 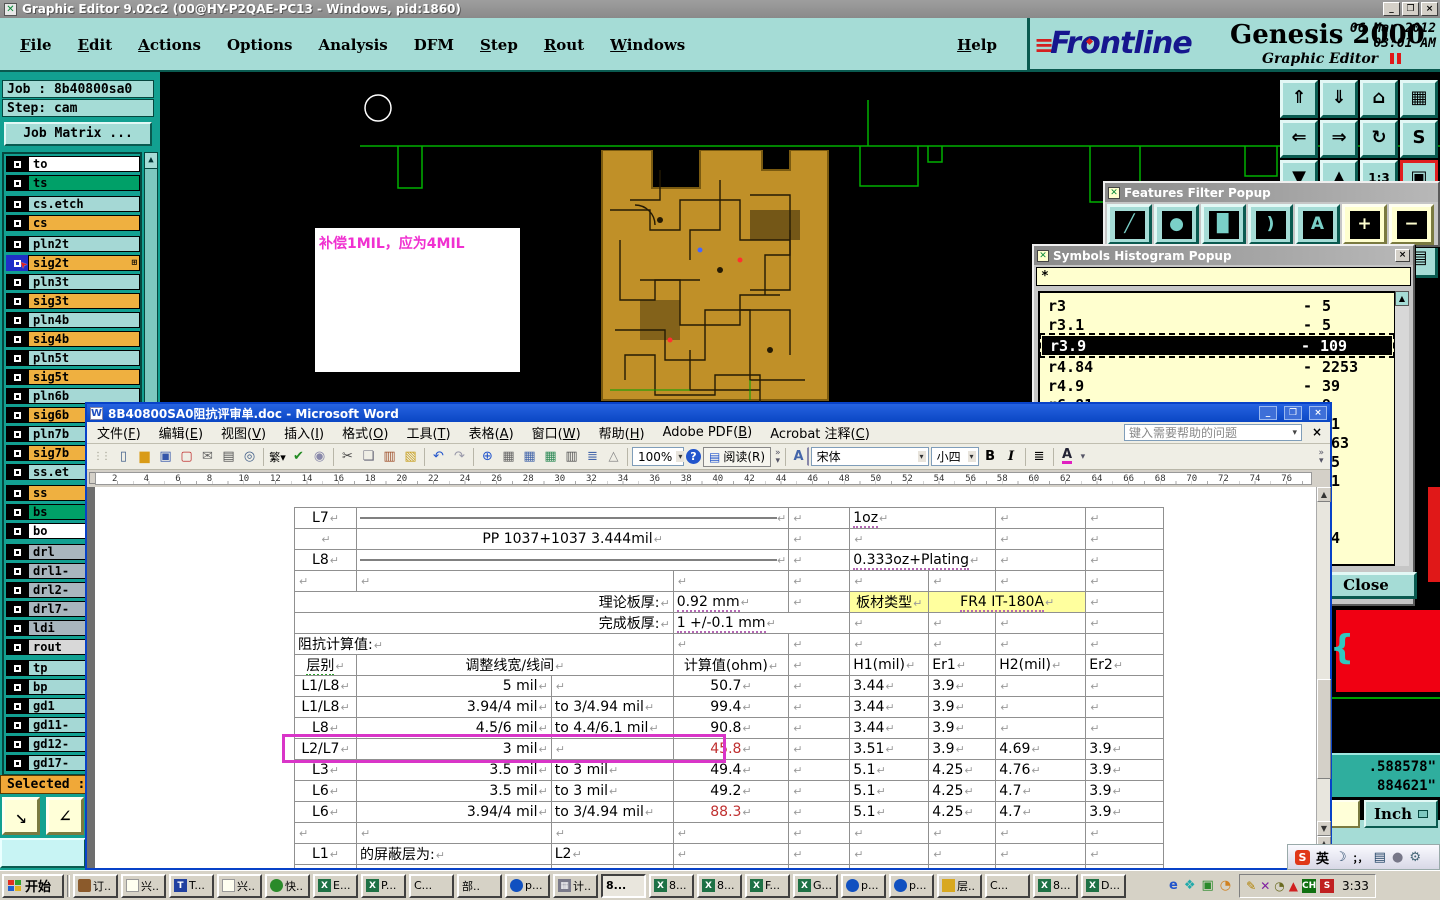 I want to click on genesis-menu-step: Step, so click(x=499, y=45).